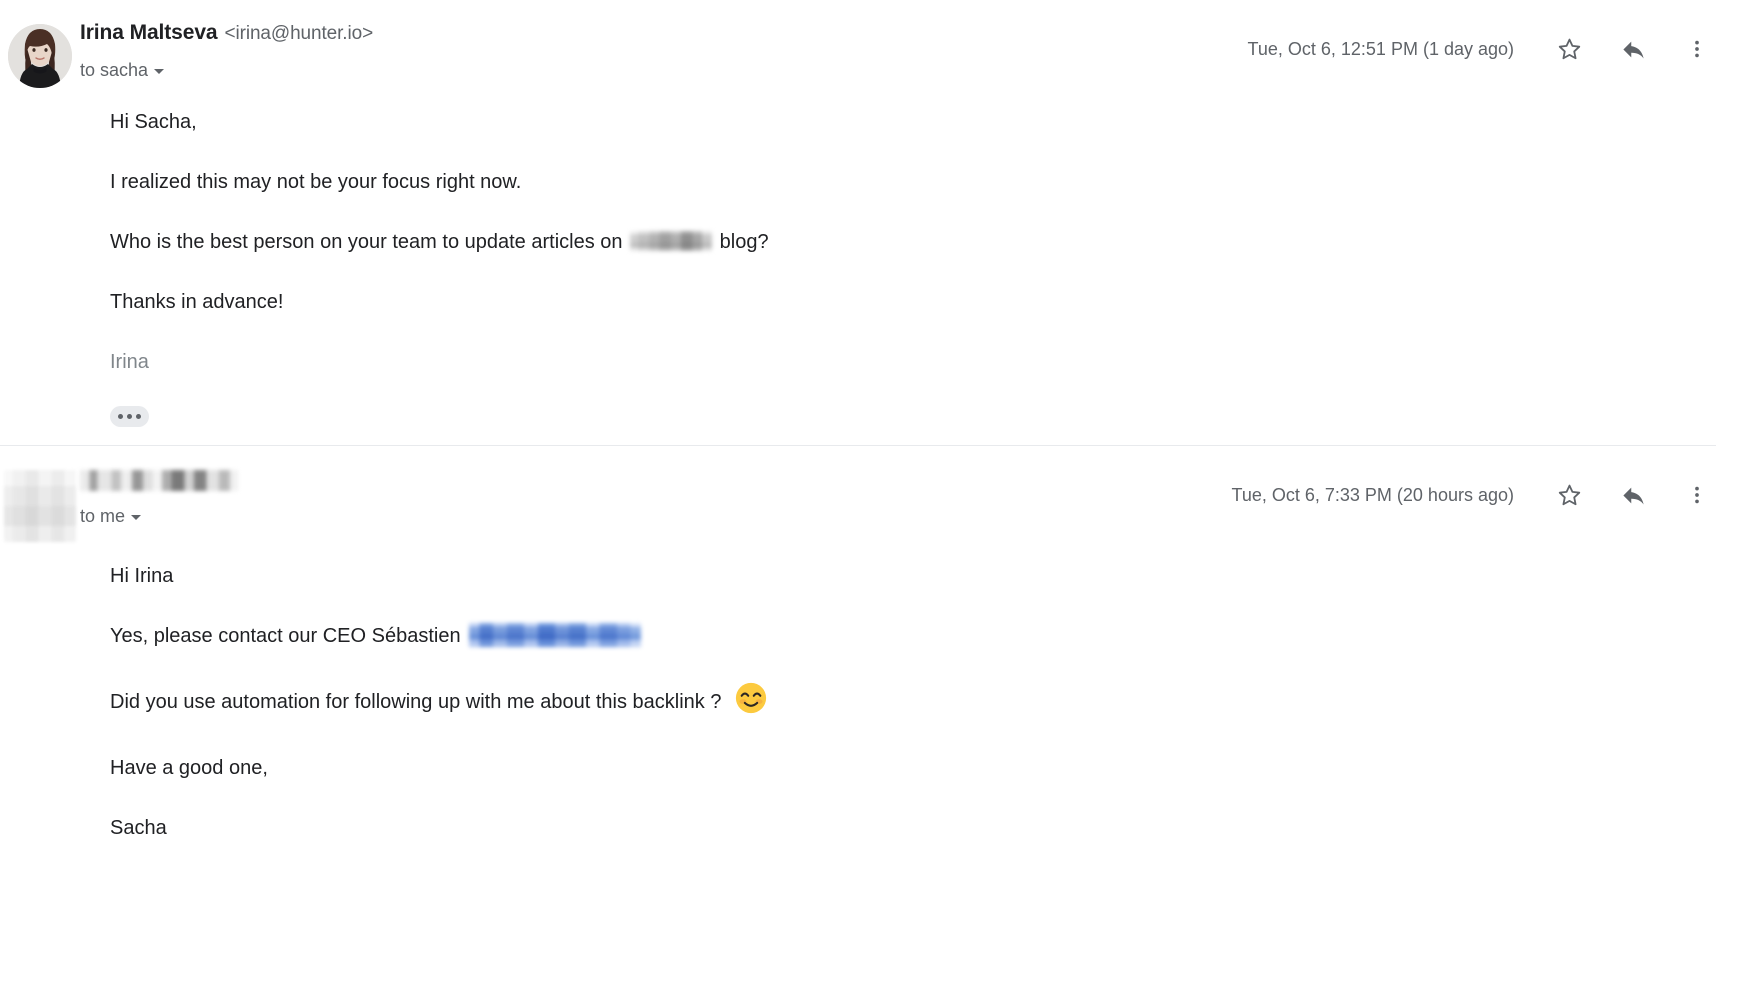 The width and height of the screenshot is (1744, 984). What do you see at coordinates (872, 416) in the screenshot?
I see `expander-row` at bounding box center [872, 416].